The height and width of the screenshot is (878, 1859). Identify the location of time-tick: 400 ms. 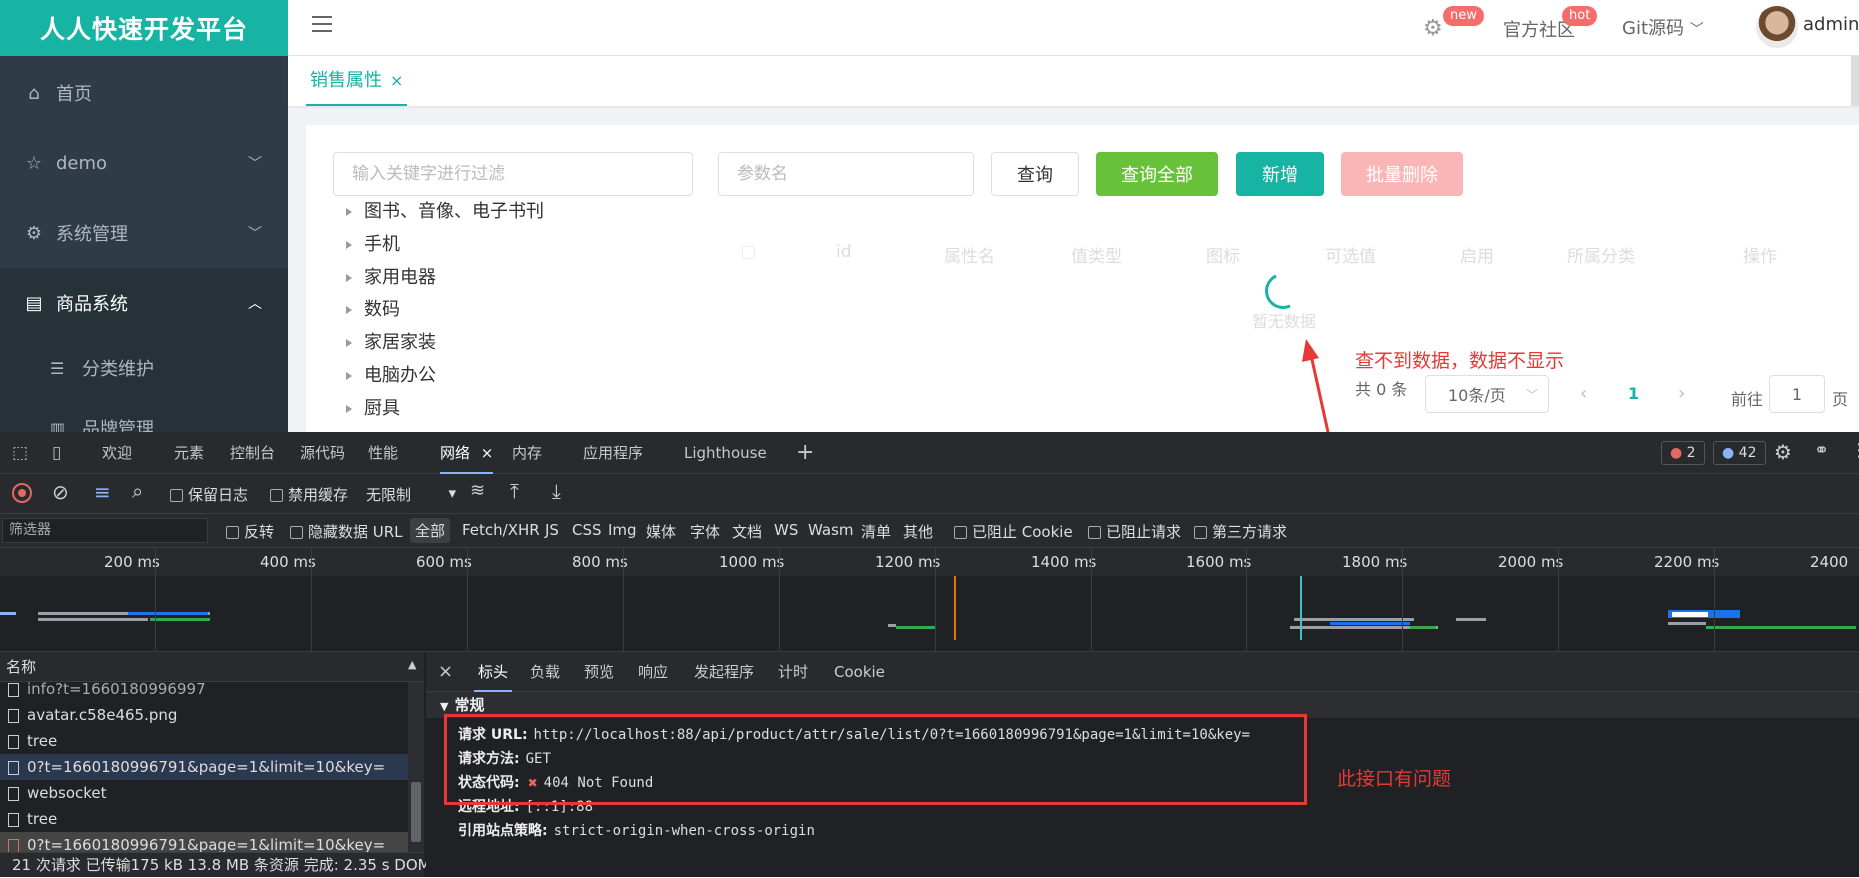
(288, 562).